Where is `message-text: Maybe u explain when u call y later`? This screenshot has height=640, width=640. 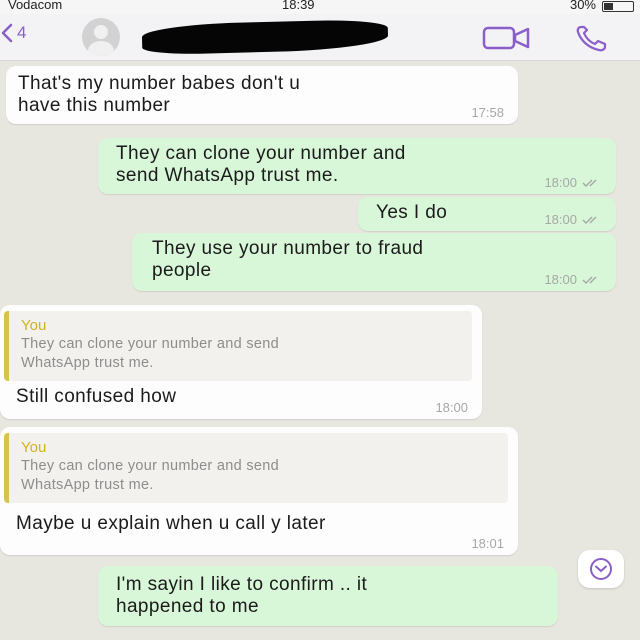
message-text: Maybe u explain when u call y later is located at coordinates (171, 523).